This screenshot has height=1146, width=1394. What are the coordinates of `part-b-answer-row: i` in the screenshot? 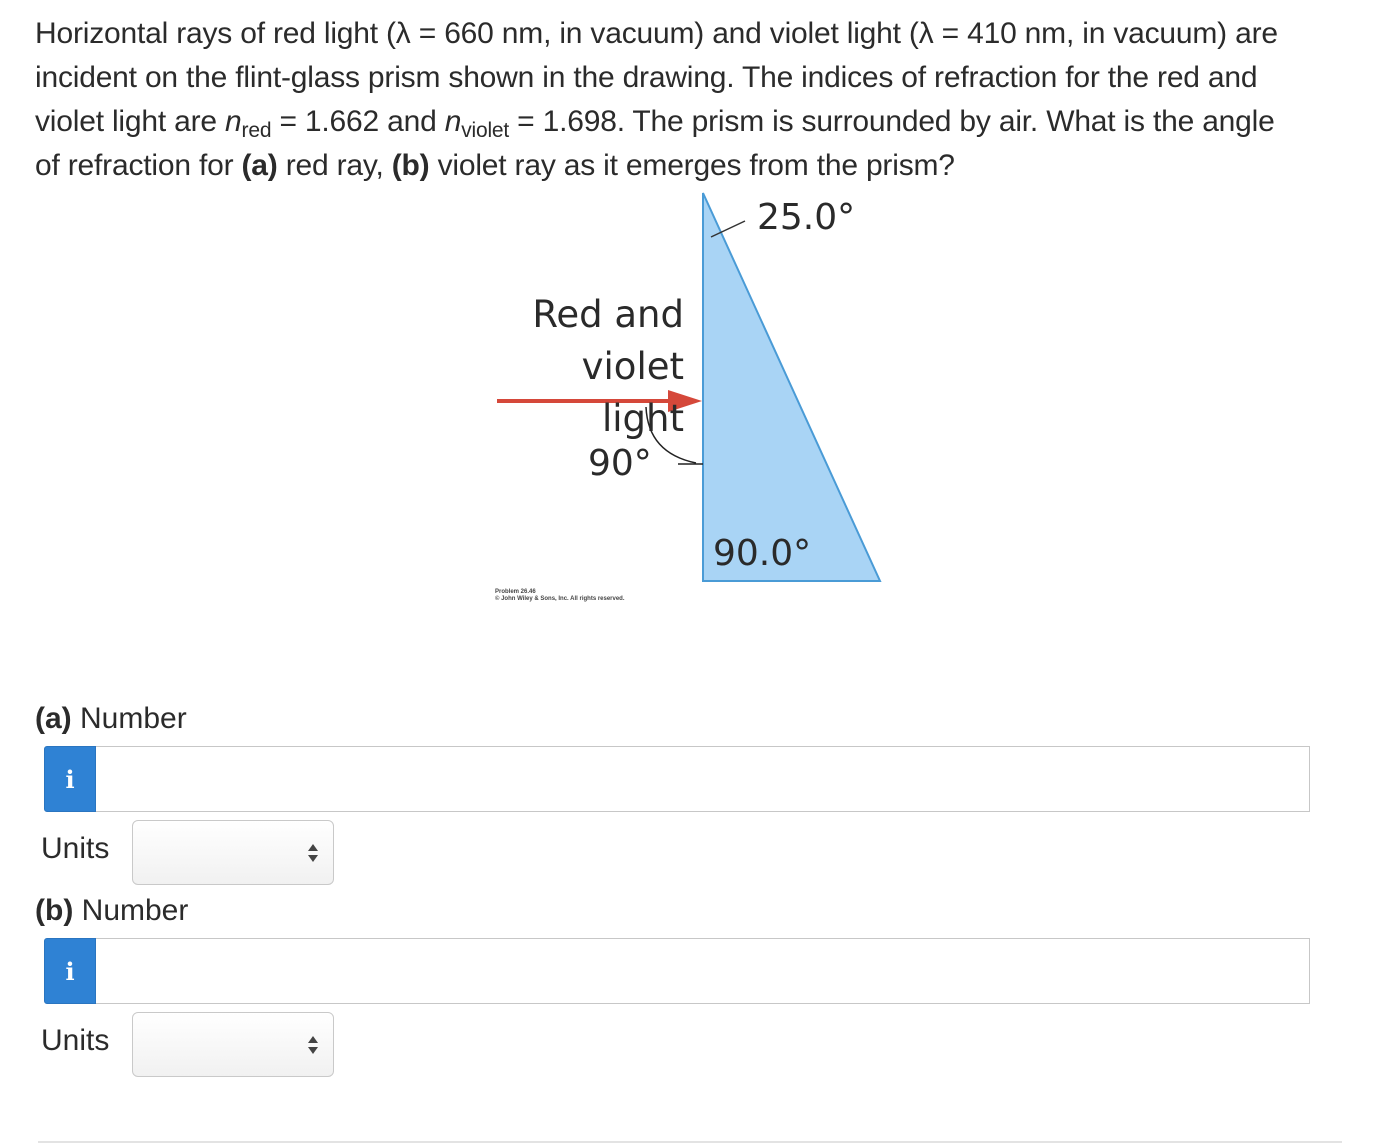 It's located at (677, 971).